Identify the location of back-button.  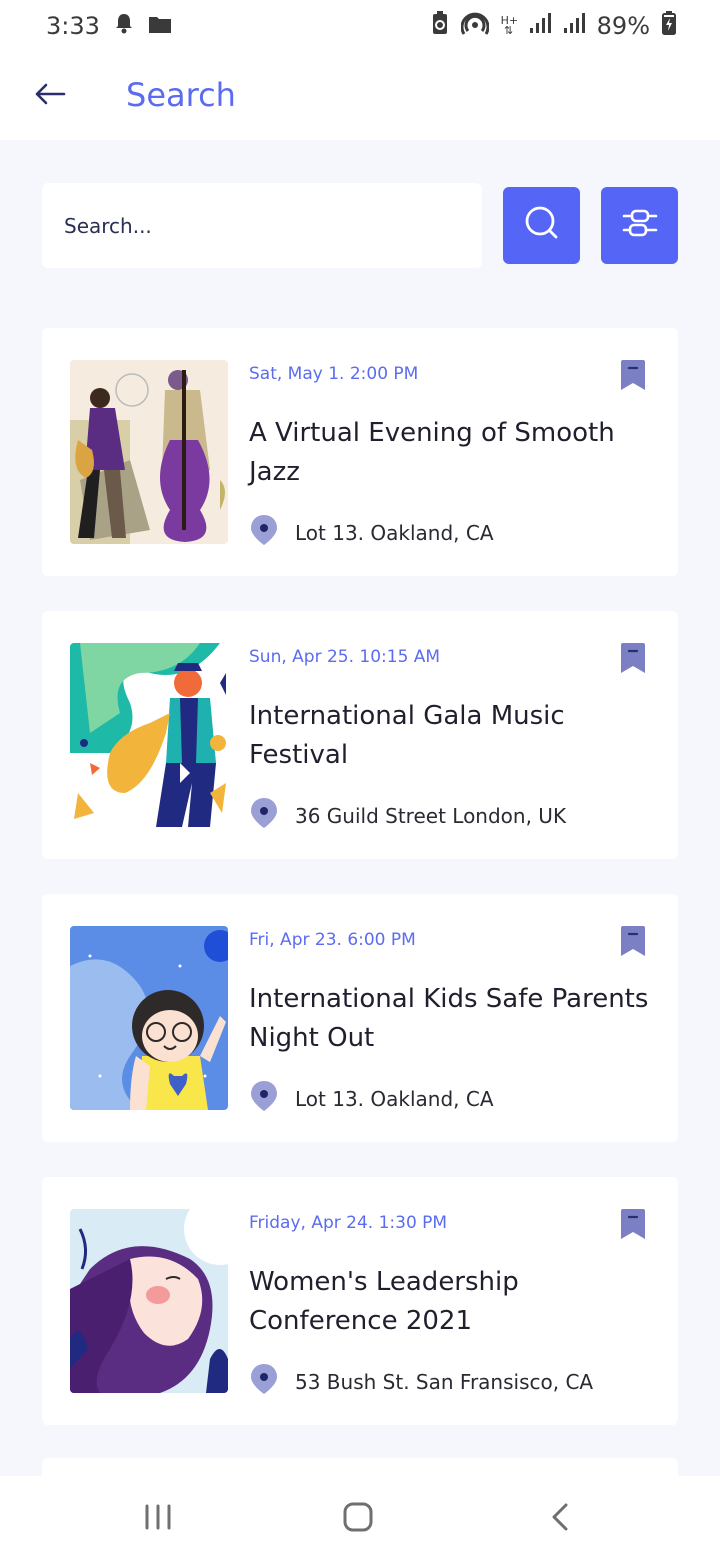
(50, 96).